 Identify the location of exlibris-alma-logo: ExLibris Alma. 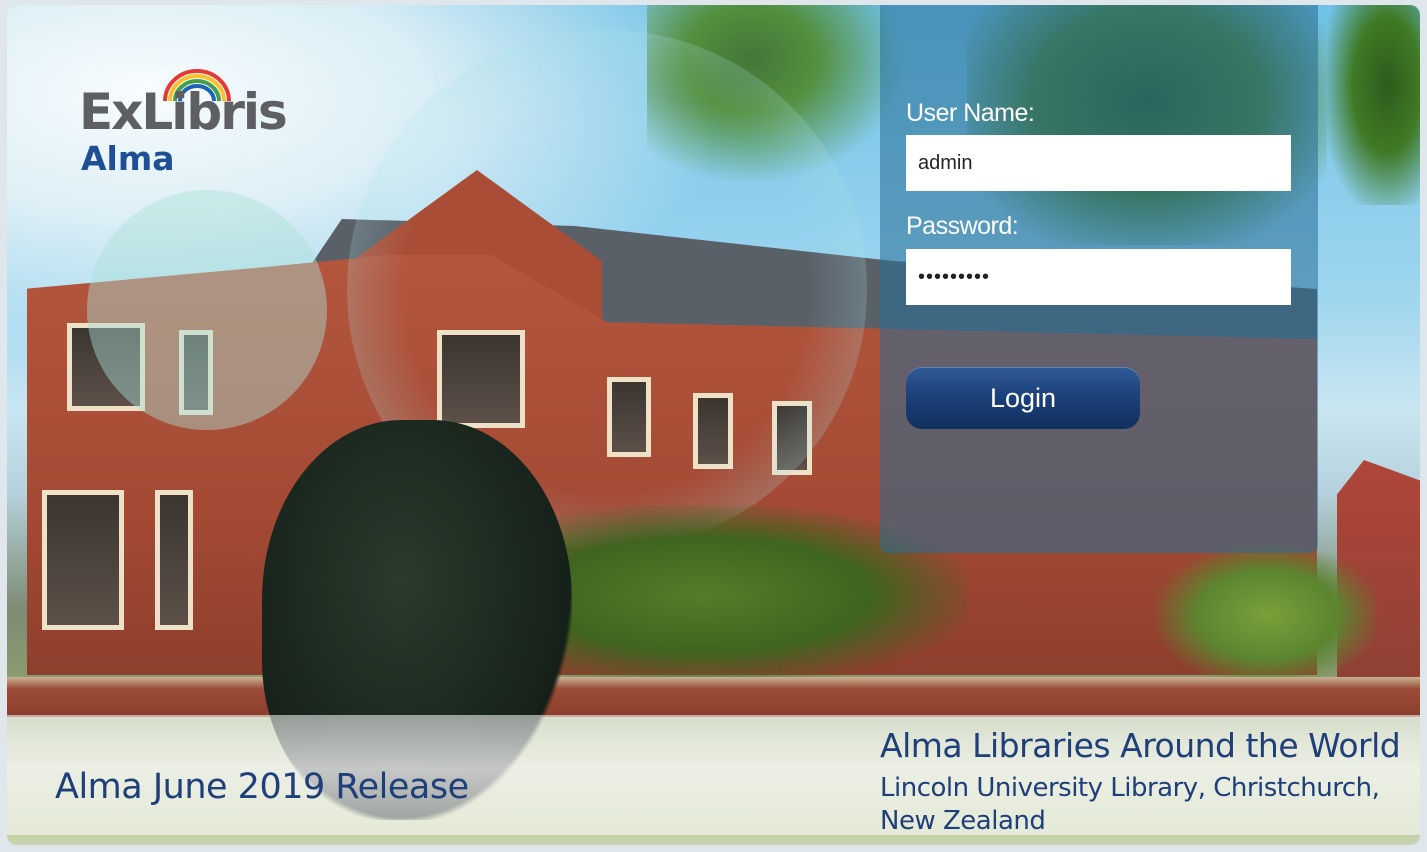
(183, 123).